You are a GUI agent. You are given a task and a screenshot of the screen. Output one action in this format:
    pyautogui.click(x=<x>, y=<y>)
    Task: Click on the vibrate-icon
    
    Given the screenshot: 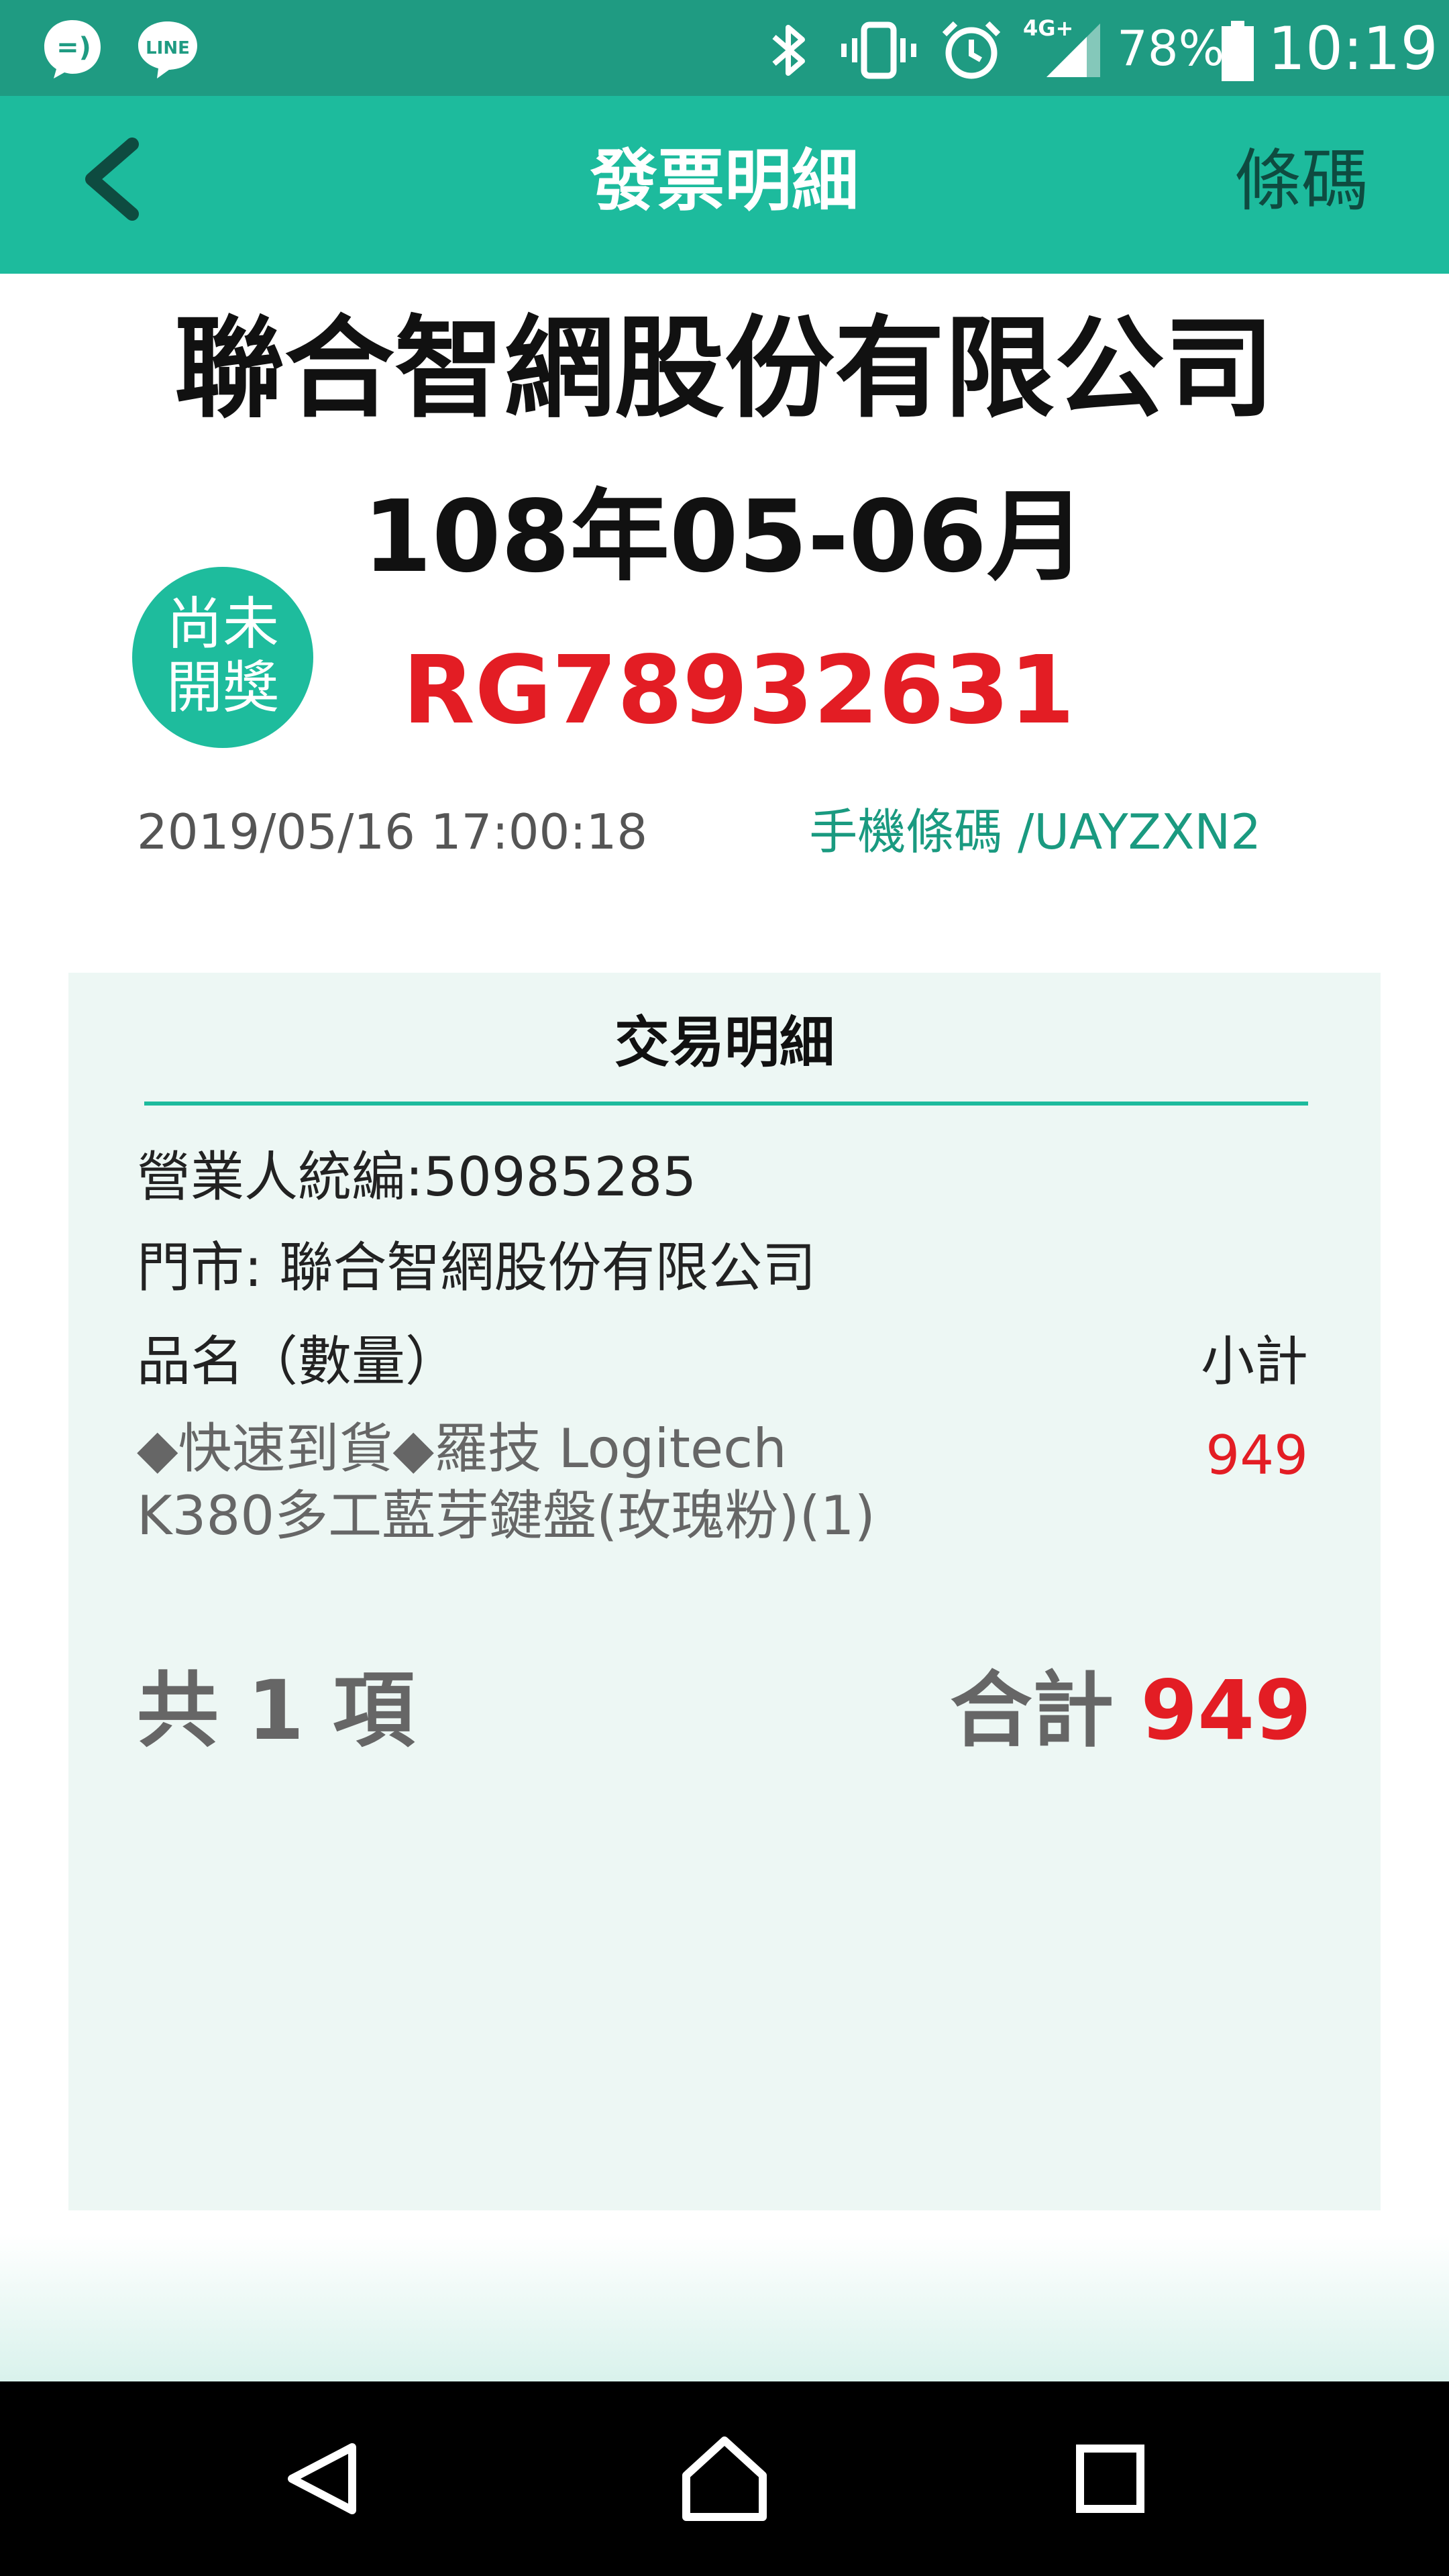 What is the action you would take?
    pyautogui.click(x=879, y=50)
    